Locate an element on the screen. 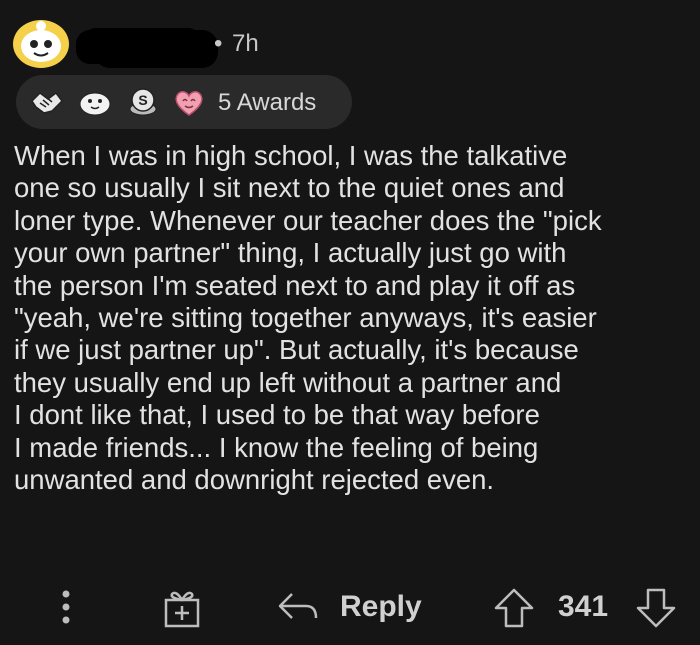  reply-arrow-icon is located at coordinates (298, 606).